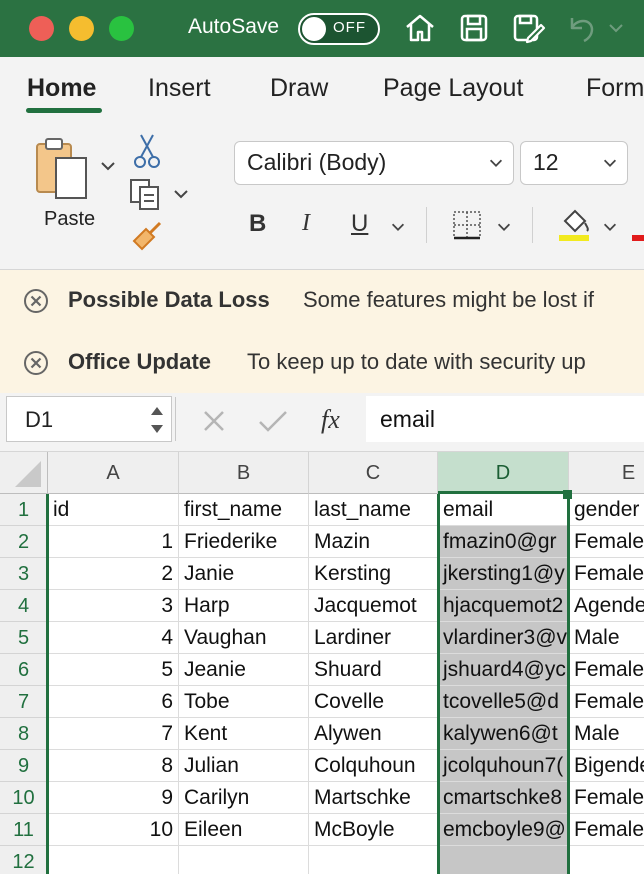 The image size is (644, 874). Describe the element at coordinates (244, 670) in the screenshot. I see `table-cell: Jeanie` at that location.